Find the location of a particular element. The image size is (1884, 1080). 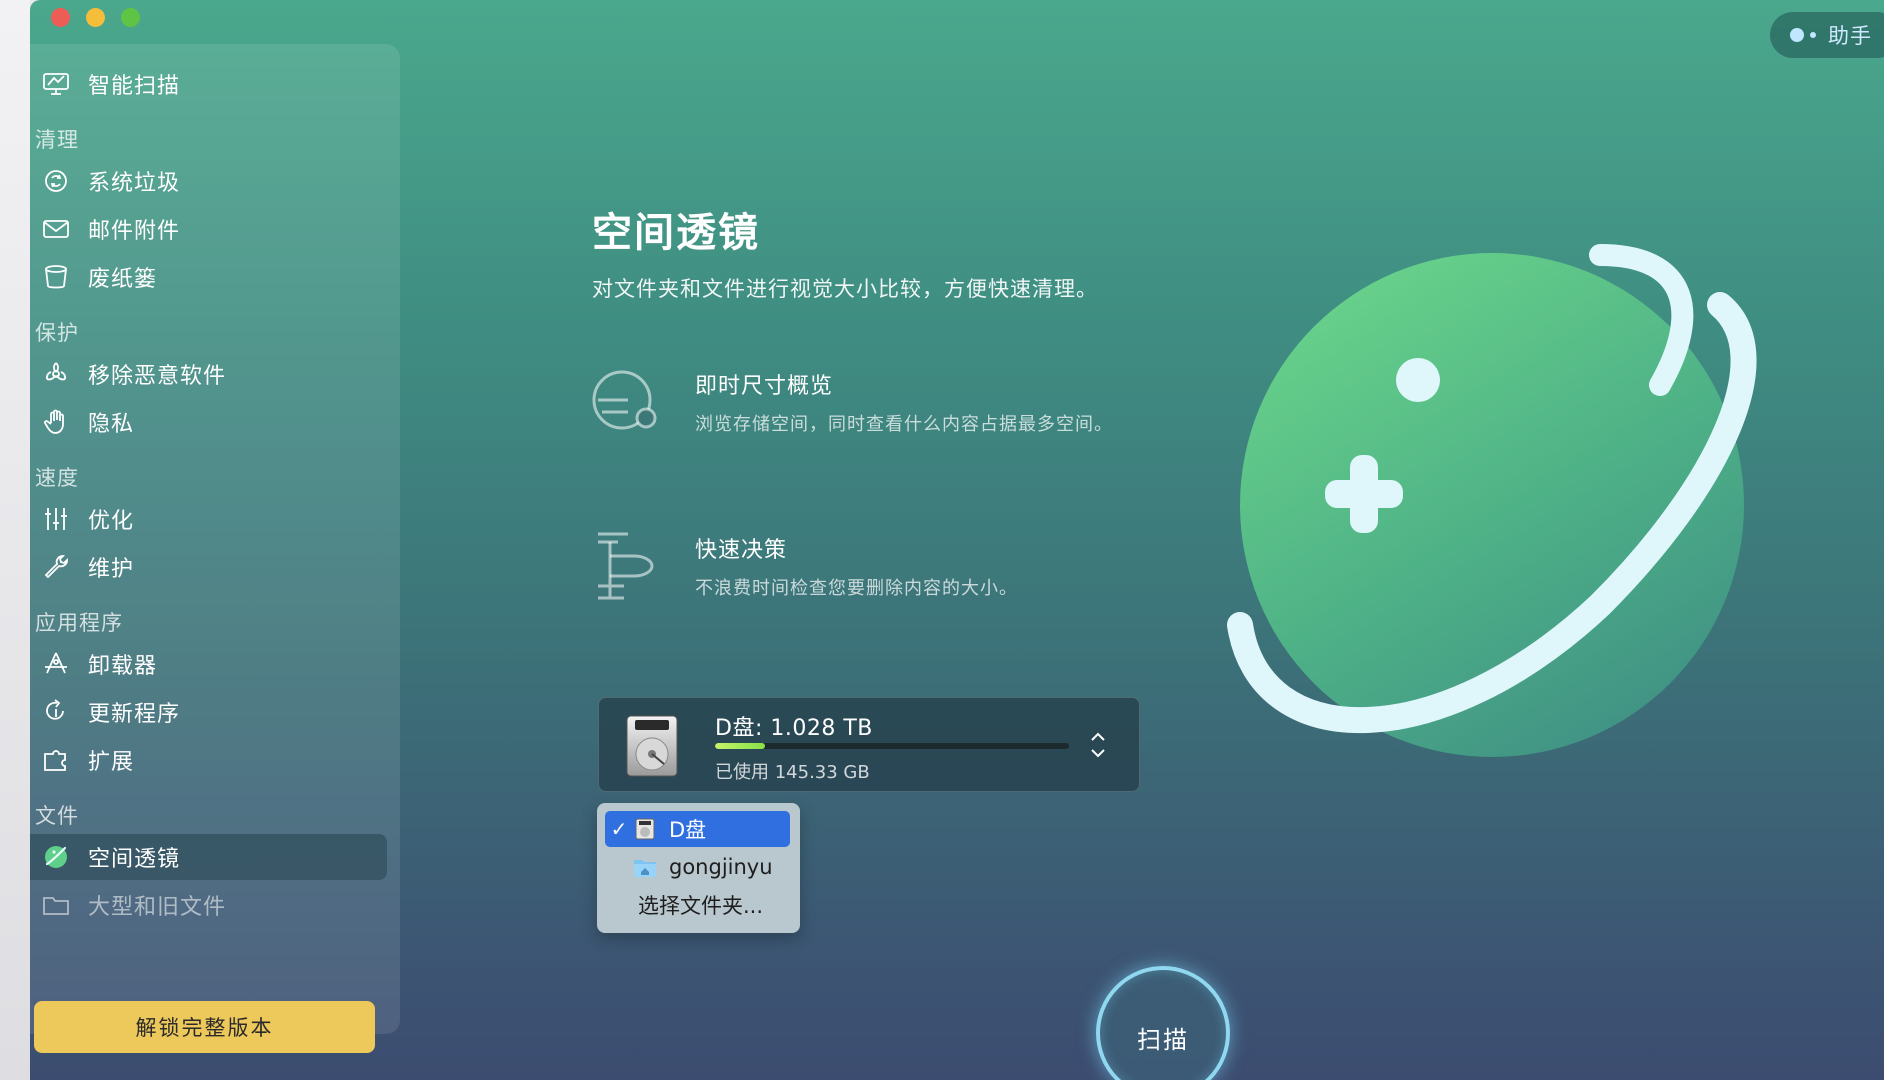

sidebar-item-system-junk: 系统垃圾 is located at coordinates (208, 181).